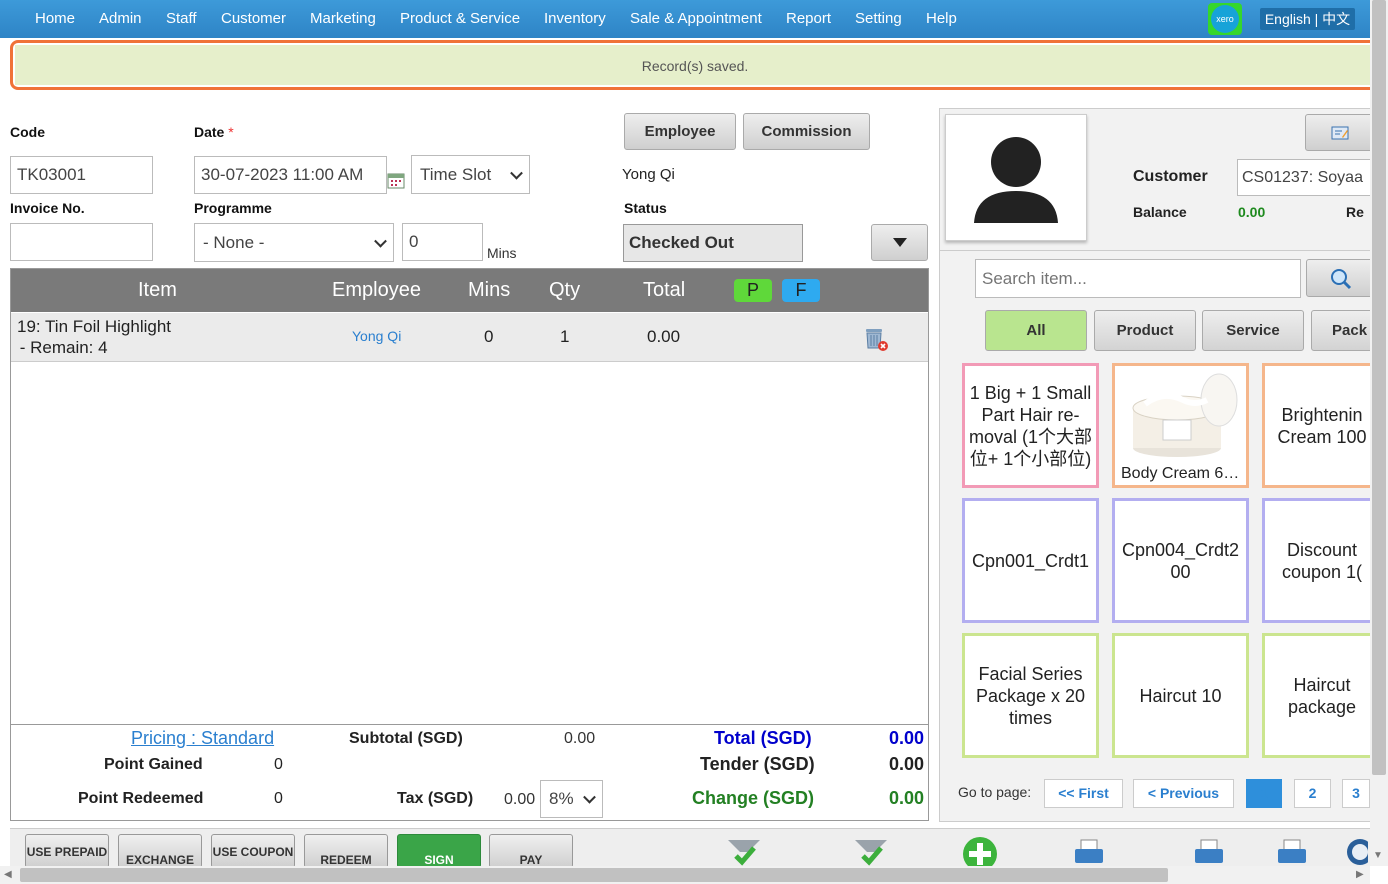 This screenshot has width=1388, height=884. I want to click on required-marker: *, so click(231, 132).